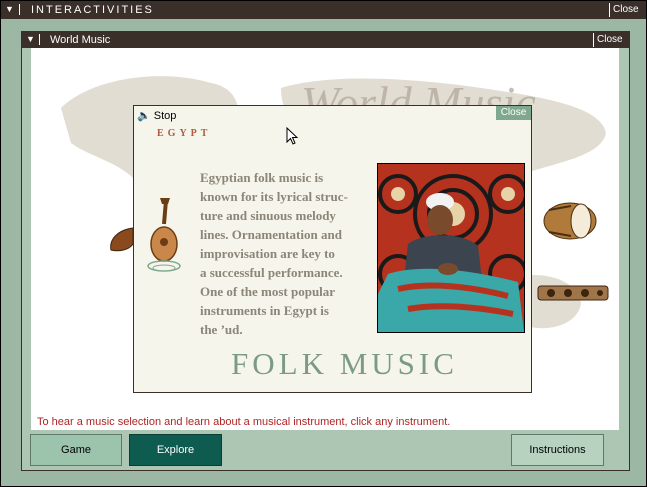 The height and width of the screenshot is (487, 647). Describe the element at coordinates (608, 40) in the screenshot. I see `inner-close-button: Close` at that location.